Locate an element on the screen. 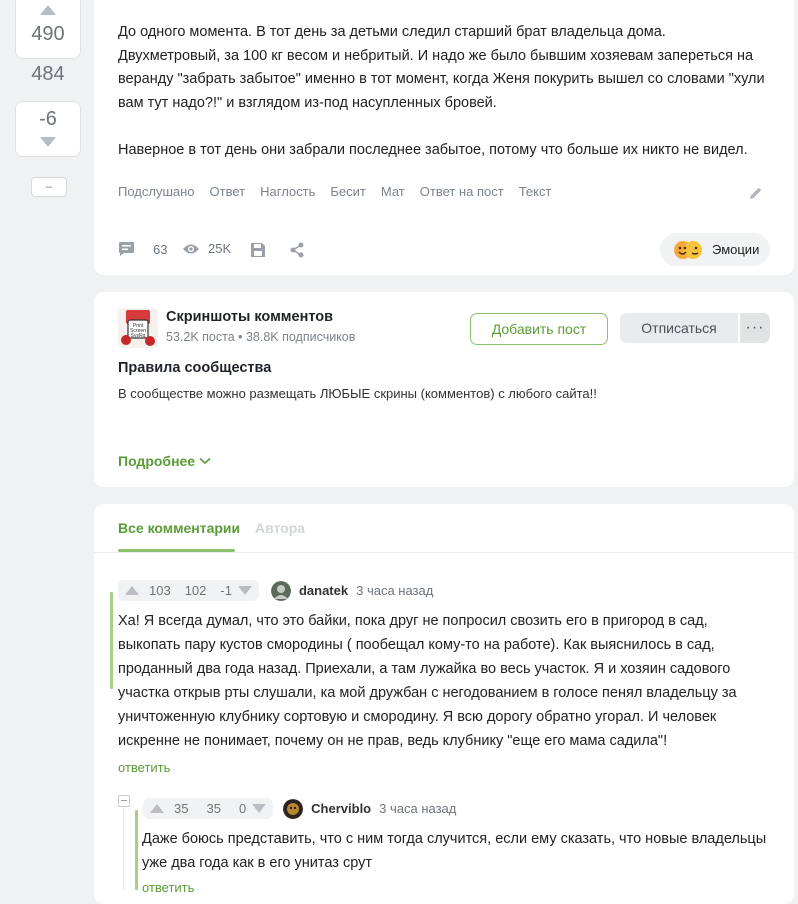 Image resolution: width=798 pixels, height=904 pixels. tag: Текст is located at coordinates (535, 191).